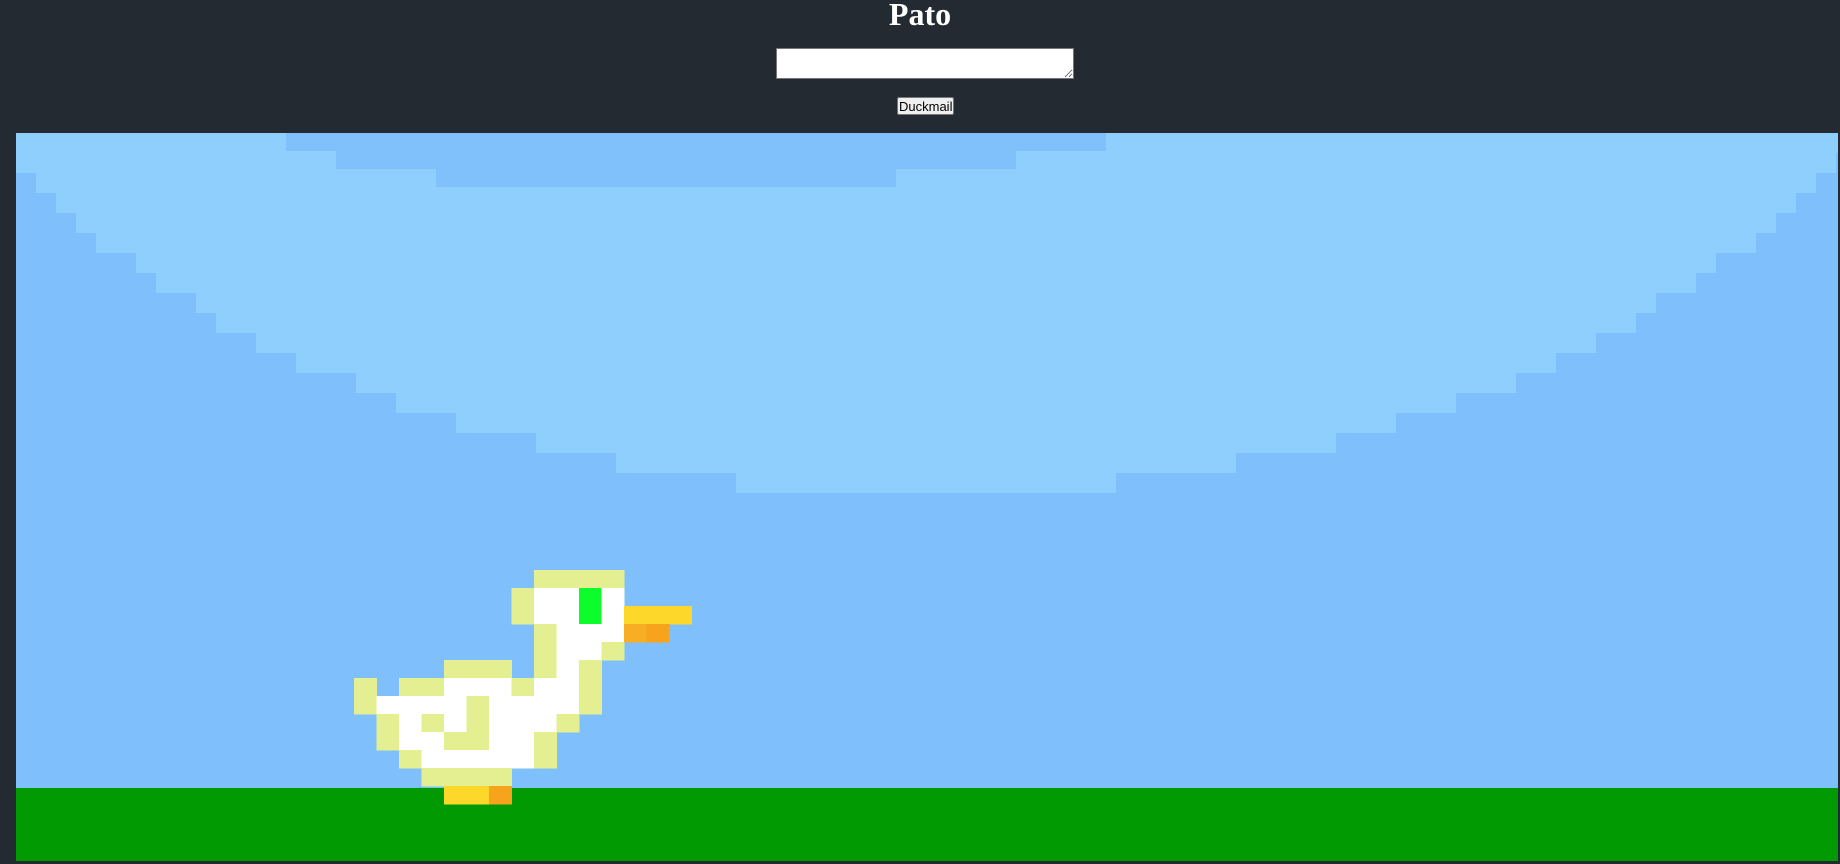 The height and width of the screenshot is (864, 1840). What do you see at coordinates (925, 63) in the screenshot?
I see `message-input` at bounding box center [925, 63].